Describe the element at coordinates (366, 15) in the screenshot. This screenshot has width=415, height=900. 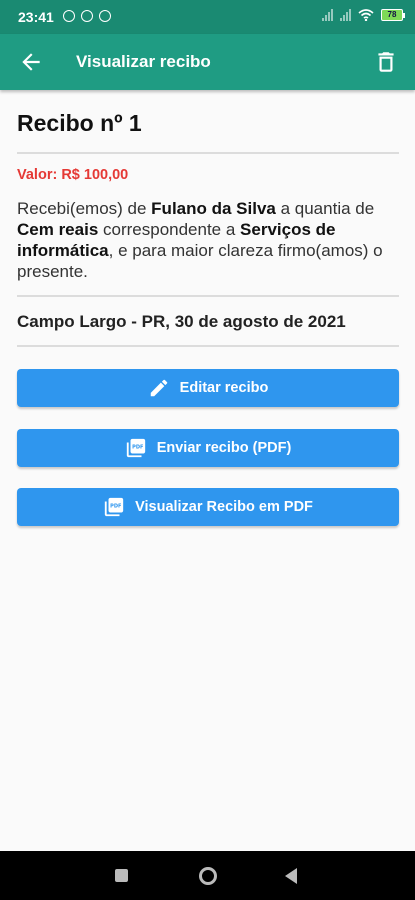
I see `wifi-icon` at that location.